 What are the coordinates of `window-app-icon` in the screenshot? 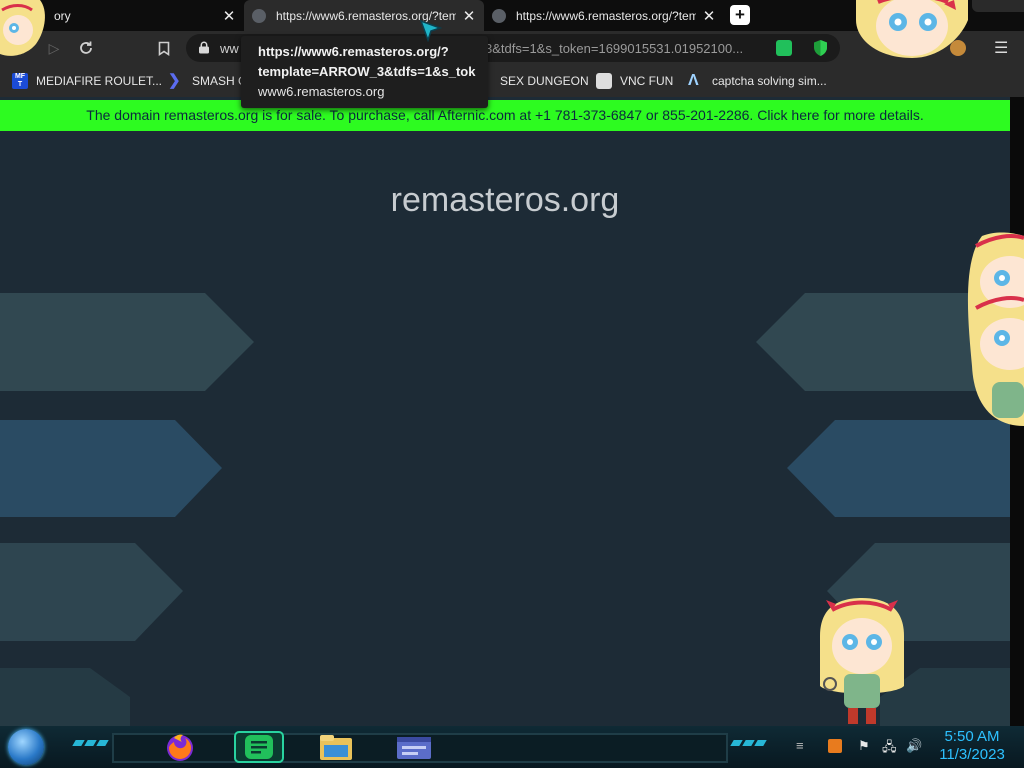 It's located at (414, 747).